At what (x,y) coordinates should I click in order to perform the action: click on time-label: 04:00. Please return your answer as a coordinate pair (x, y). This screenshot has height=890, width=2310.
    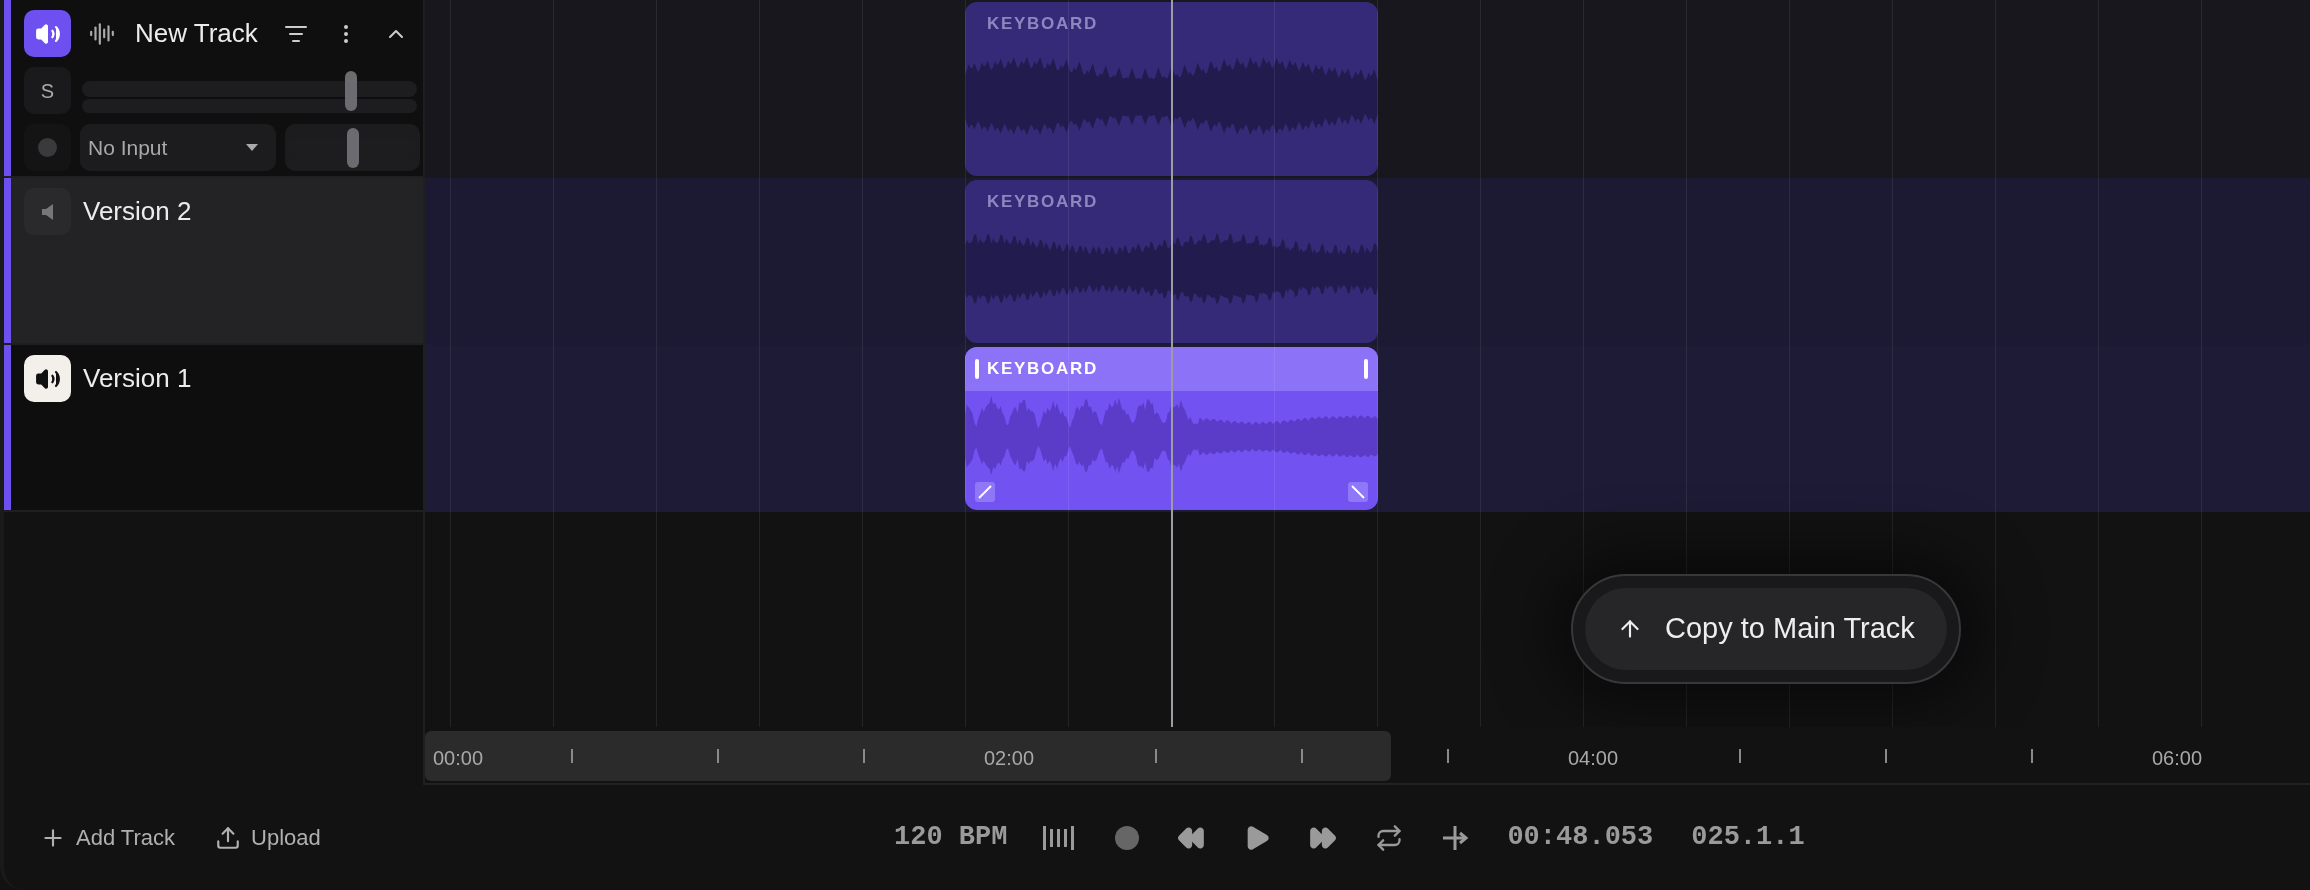
    Looking at the image, I should click on (1593, 758).